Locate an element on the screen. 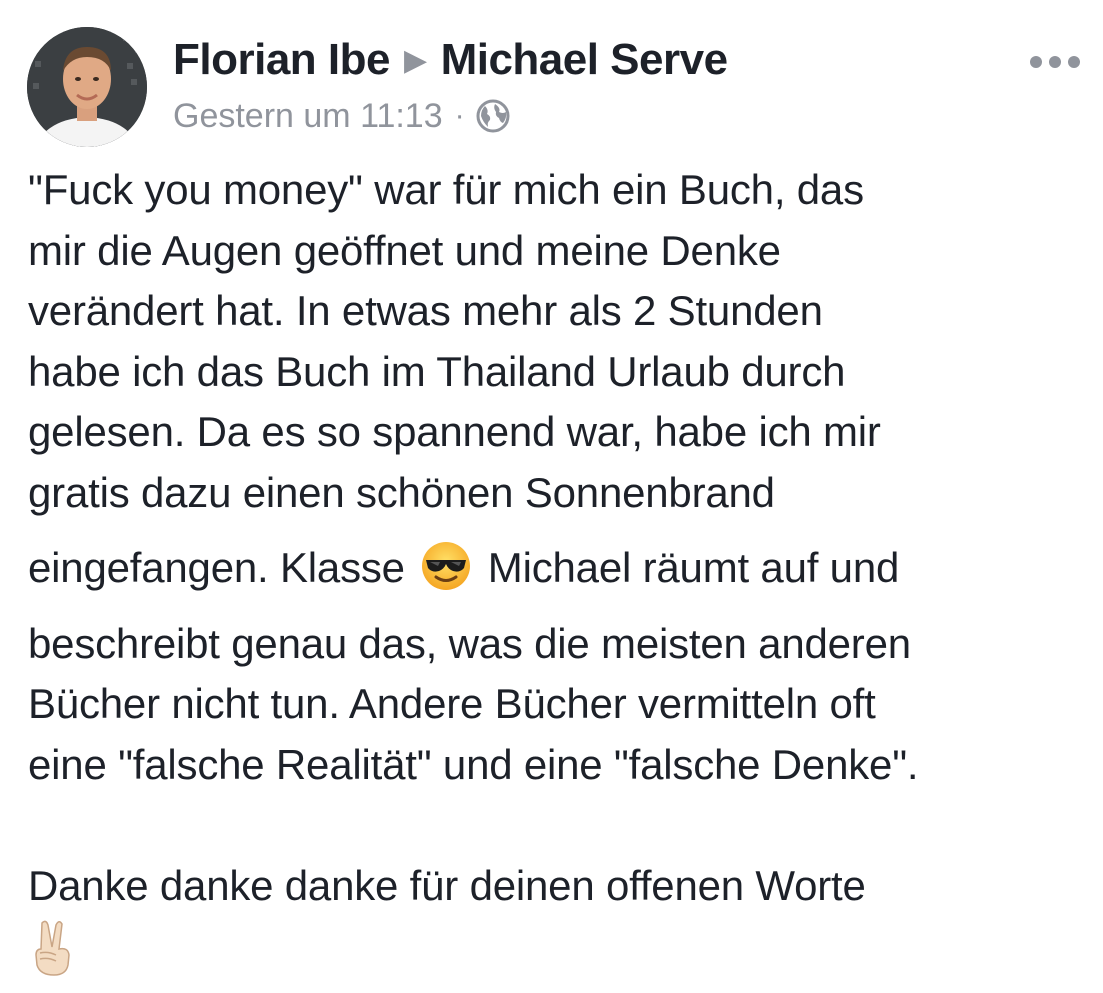 This screenshot has height=993, width=1103. victory-hand-emoji is located at coordinates (52, 947).